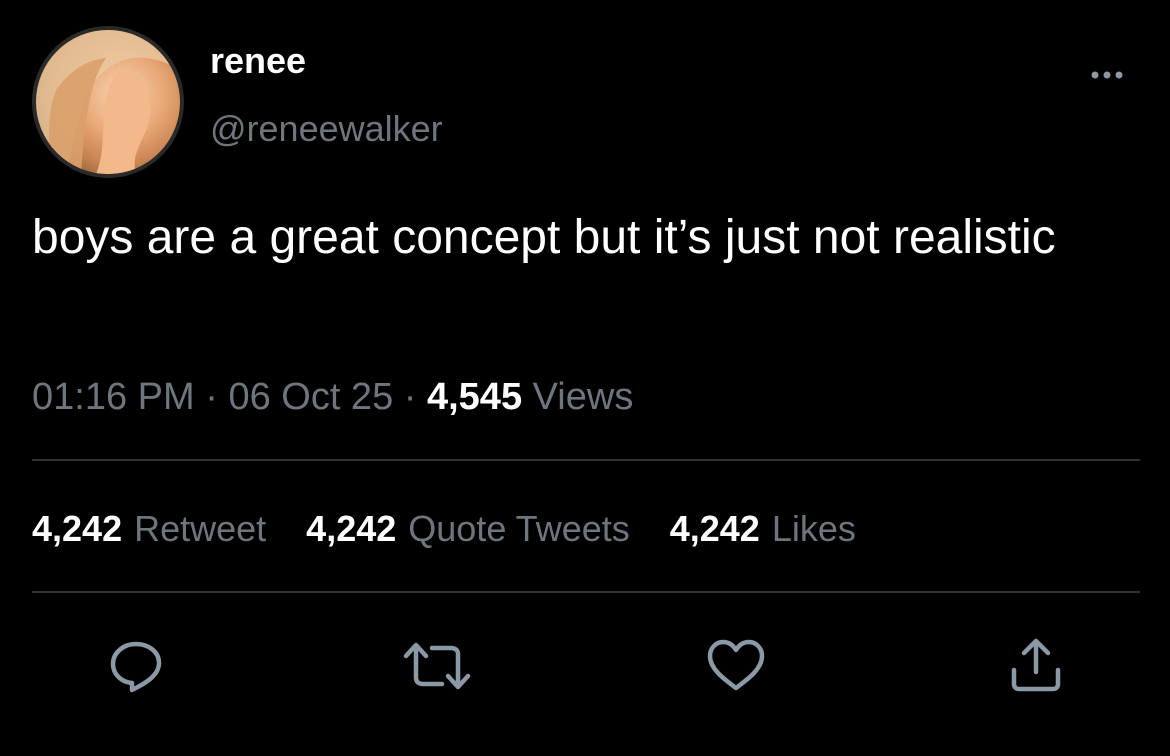 This screenshot has height=756, width=1170. Describe the element at coordinates (763, 529) in the screenshot. I see `likes-stat: 4,242 Likes` at that location.